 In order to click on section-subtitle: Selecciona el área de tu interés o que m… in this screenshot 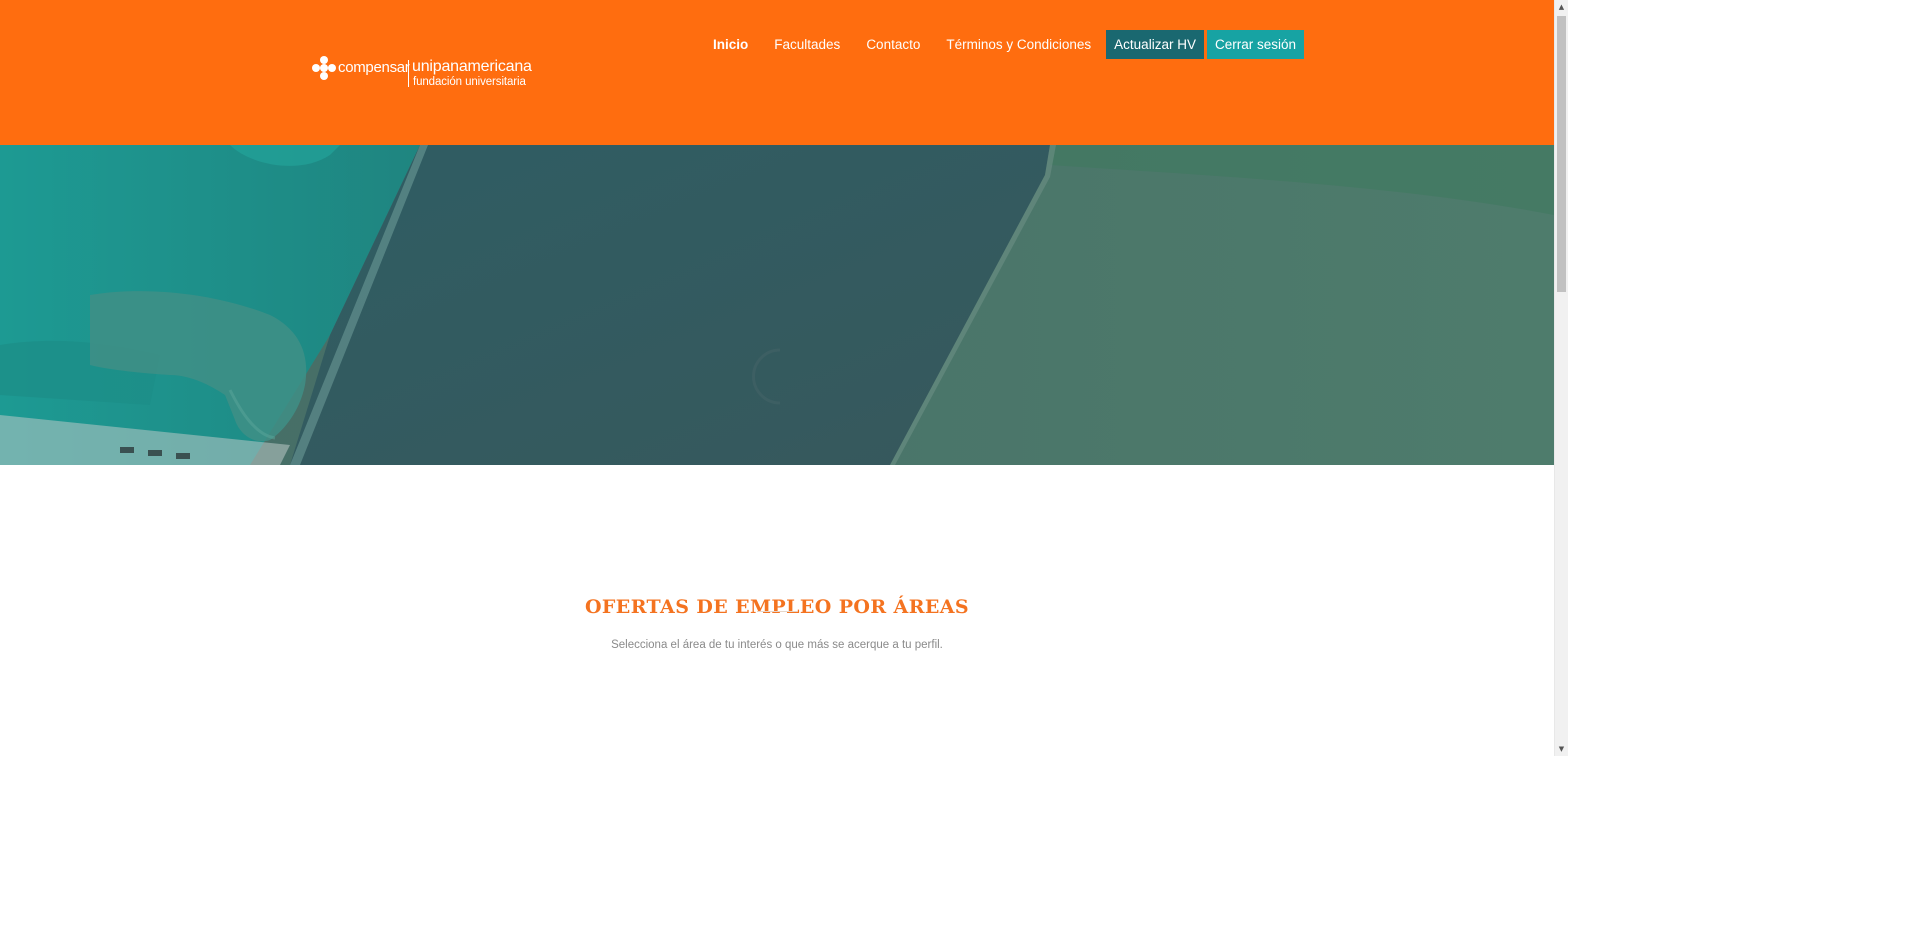, I will do `click(777, 644)`.